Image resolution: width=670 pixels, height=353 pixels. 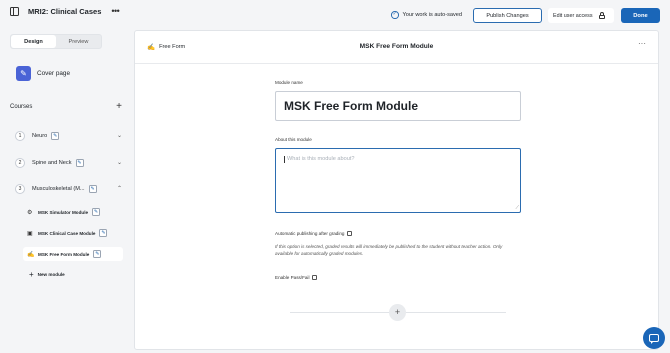 I want to click on module-name-input: MSK Free Form Module, so click(x=398, y=106).